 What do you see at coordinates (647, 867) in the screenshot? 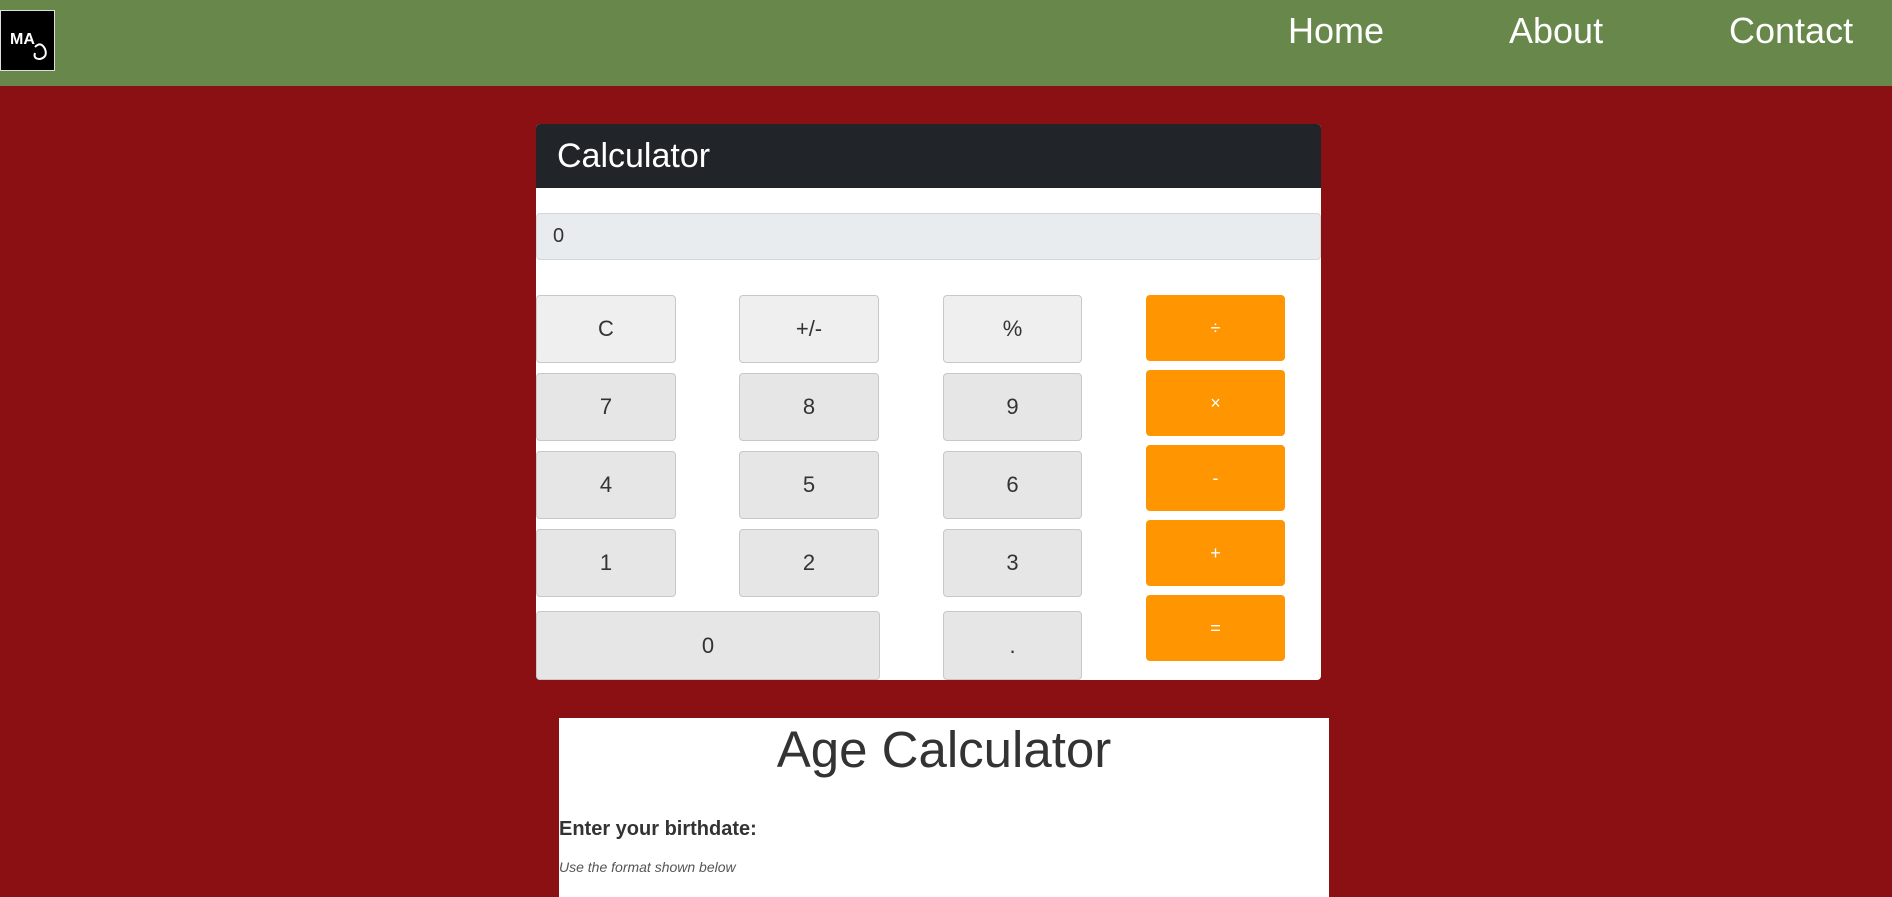
I see `birthdate-hint: Use the format shown below` at bounding box center [647, 867].